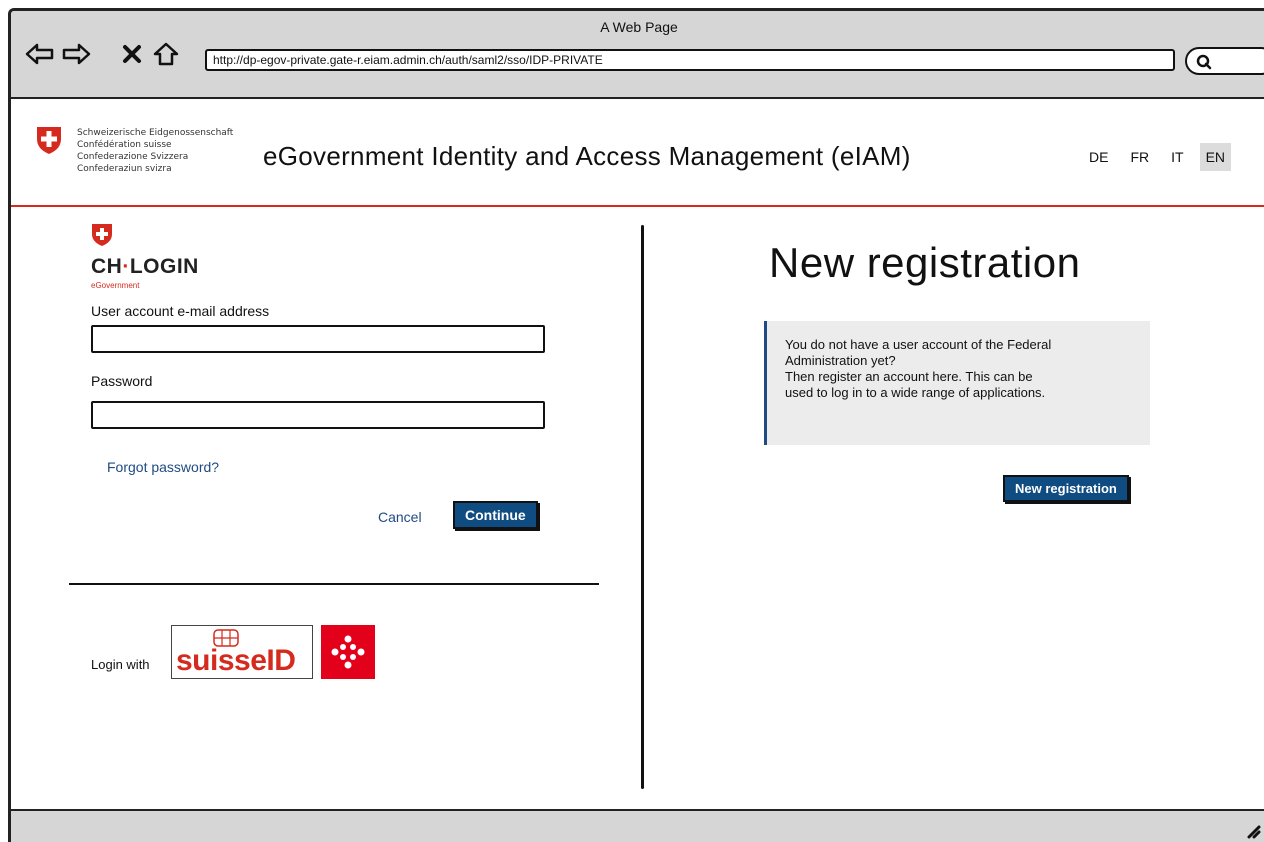 Image resolution: width=1264 pixels, height=842 pixels. What do you see at coordinates (1162, 157) in the screenshot?
I see `language-switcher: DE FR IT EN` at bounding box center [1162, 157].